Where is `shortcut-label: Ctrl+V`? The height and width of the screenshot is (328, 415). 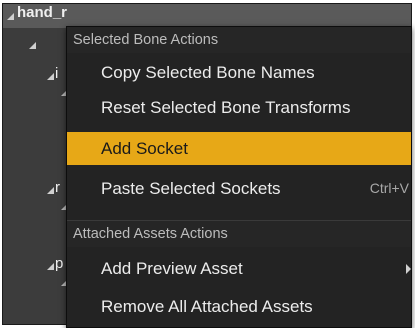
shortcut-label: Ctrl+V is located at coordinates (389, 188).